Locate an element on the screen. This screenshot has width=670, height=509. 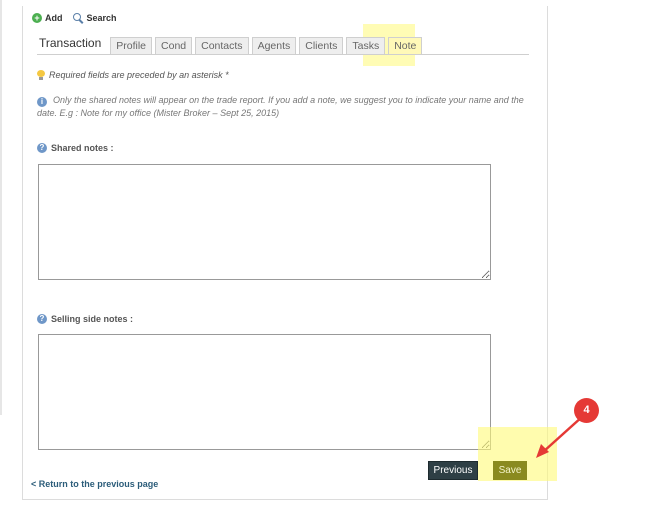
tab-transaction: Transaction is located at coordinates (72, 44).